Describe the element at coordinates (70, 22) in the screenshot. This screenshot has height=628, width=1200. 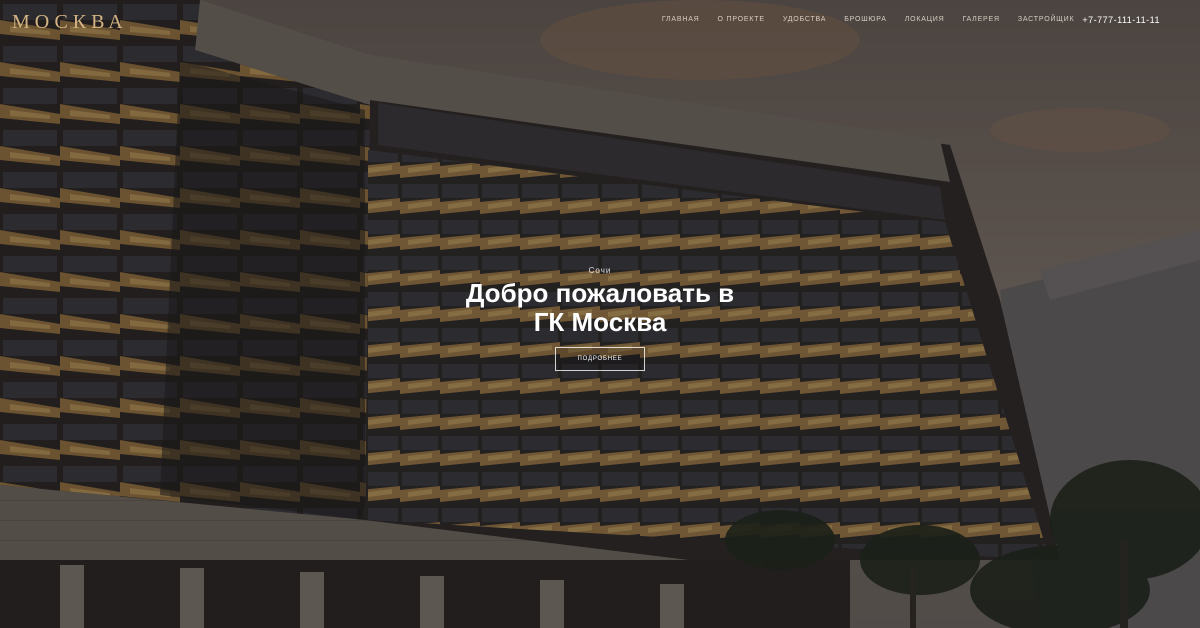
I see `brand-name: МОСКВА` at that location.